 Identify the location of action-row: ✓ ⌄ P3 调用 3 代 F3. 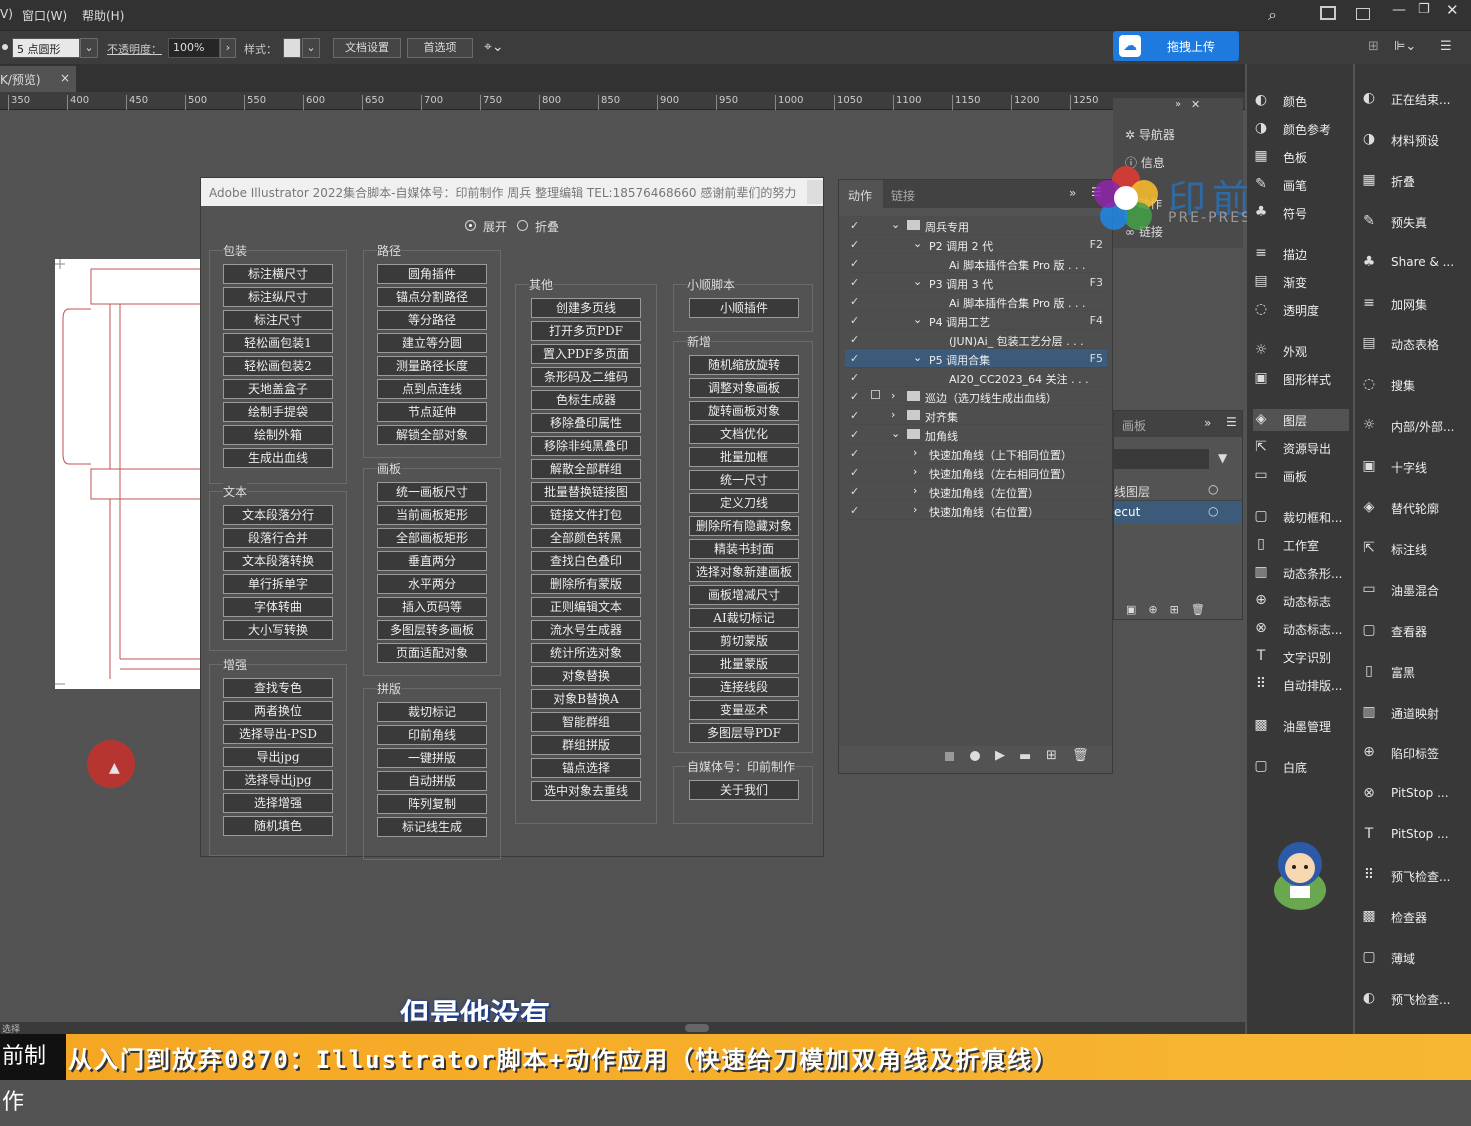
(976, 282).